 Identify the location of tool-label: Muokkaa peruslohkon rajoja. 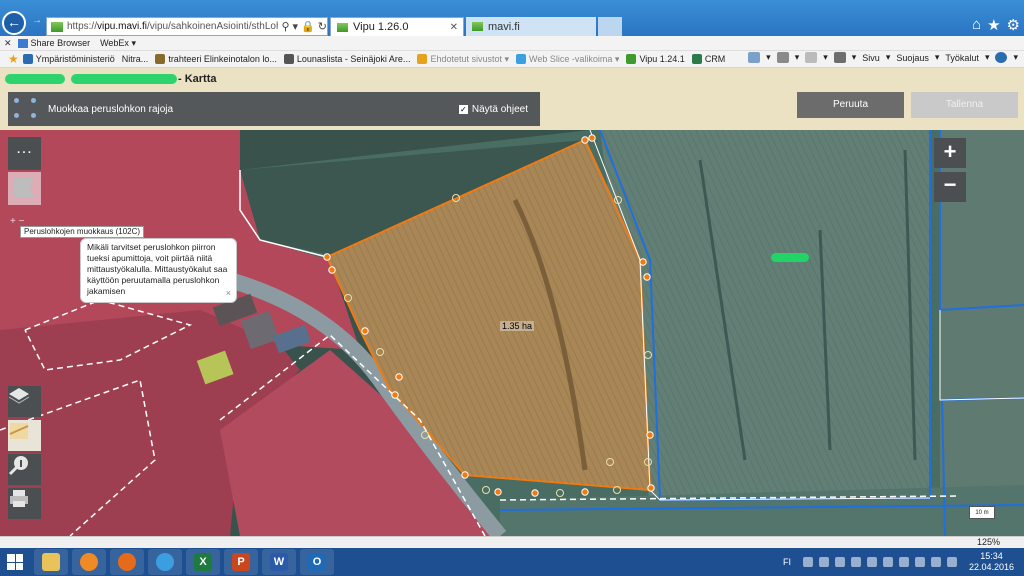
(111, 109).